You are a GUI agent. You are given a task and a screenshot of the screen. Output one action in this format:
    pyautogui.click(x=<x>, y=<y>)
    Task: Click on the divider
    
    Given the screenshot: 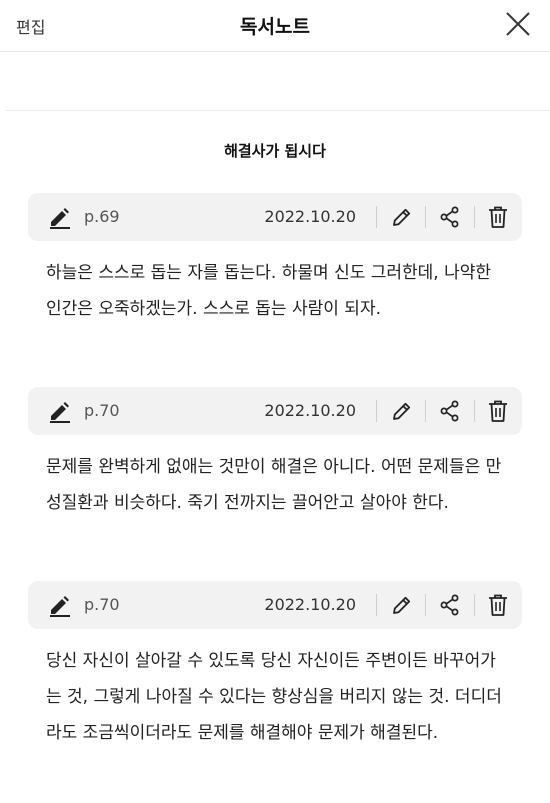 What is the action you would take?
    pyautogui.click(x=278, y=110)
    